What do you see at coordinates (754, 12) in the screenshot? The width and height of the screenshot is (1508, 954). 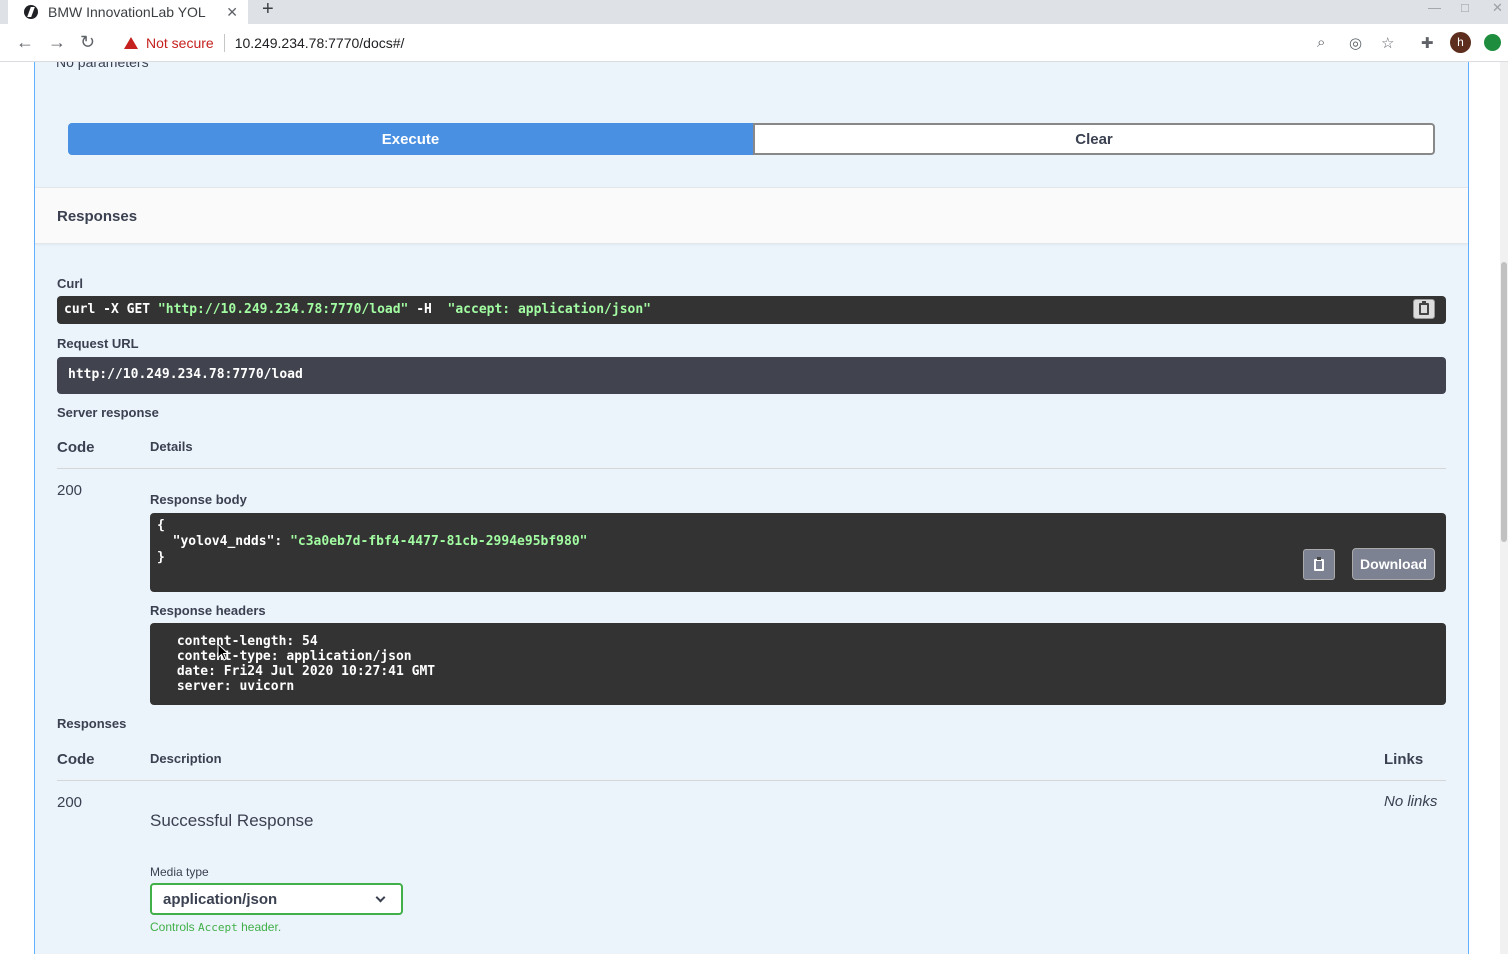 I see `tab-strip: BMW InnovationLab YOL ✕ + — □ ✕` at bounding box center [754, 12].